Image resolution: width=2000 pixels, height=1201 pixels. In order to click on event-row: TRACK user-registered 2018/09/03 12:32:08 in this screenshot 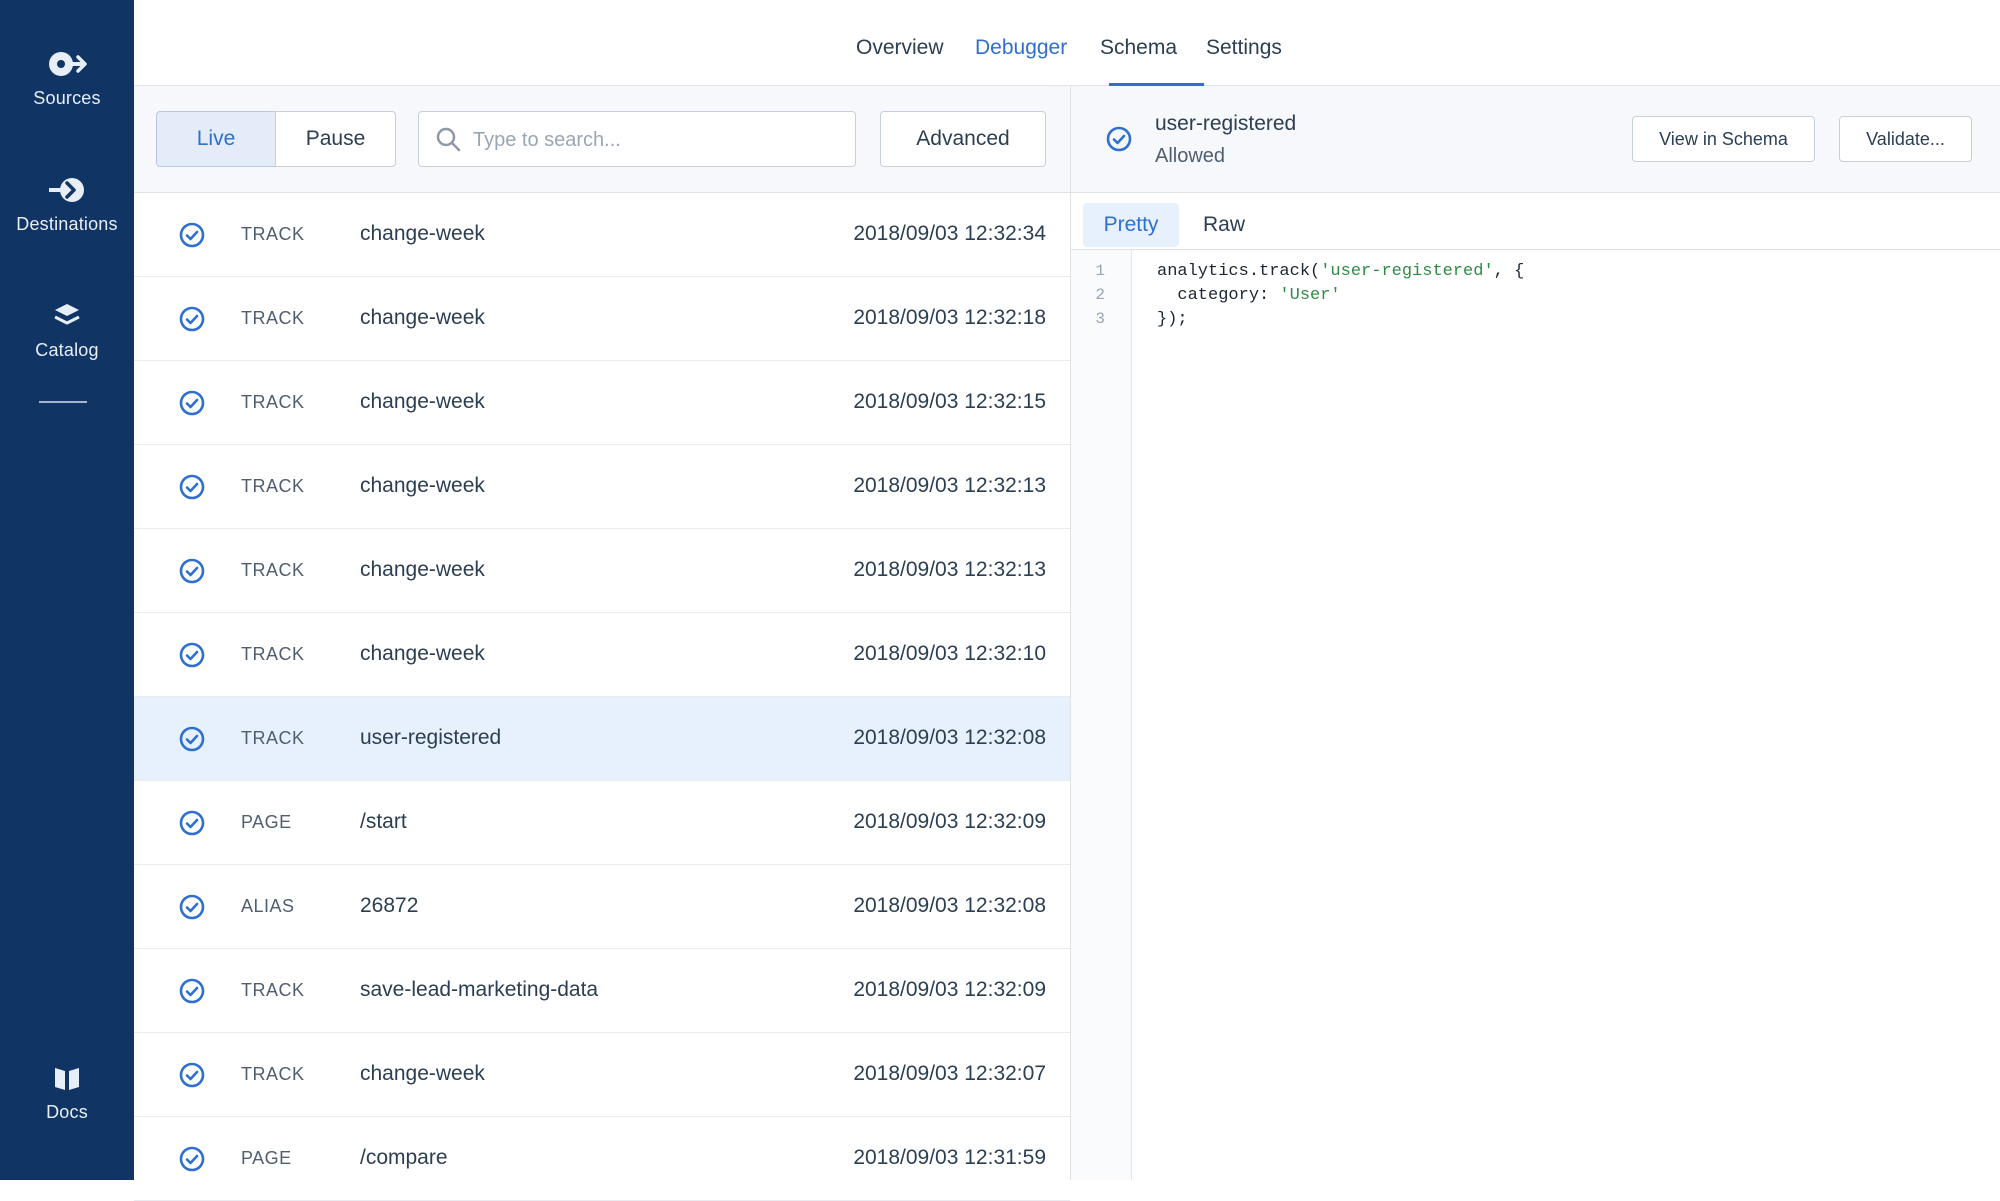, I will do `click(602, 739)`.